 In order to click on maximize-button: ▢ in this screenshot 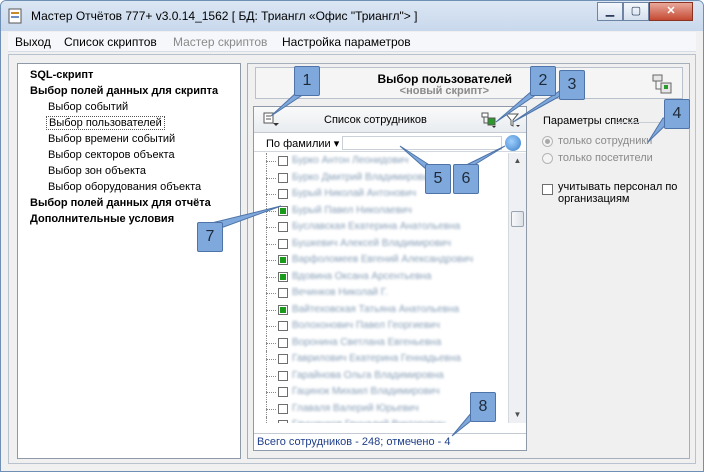, I will do `click(636, 11)`.